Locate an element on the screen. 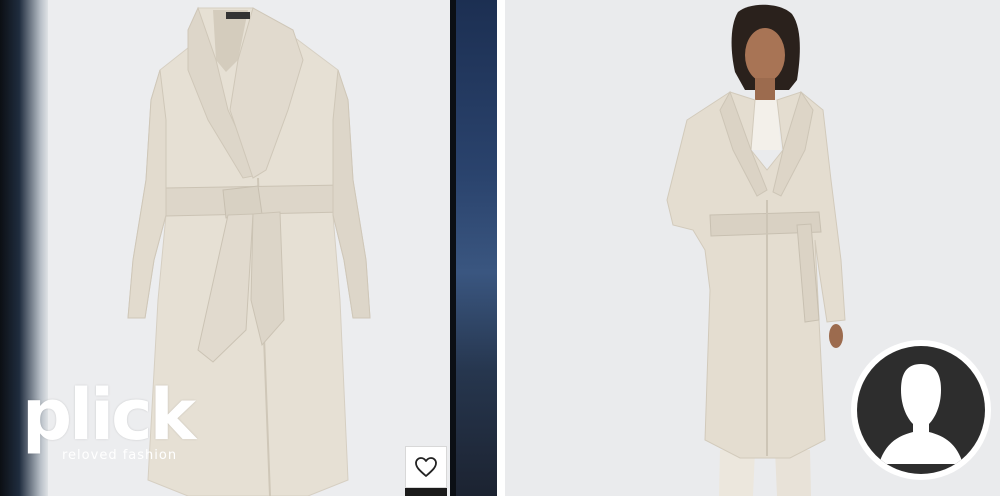 This screenshot has height=496, width=1000. seller-avatar is located at coordinates (921, 410).